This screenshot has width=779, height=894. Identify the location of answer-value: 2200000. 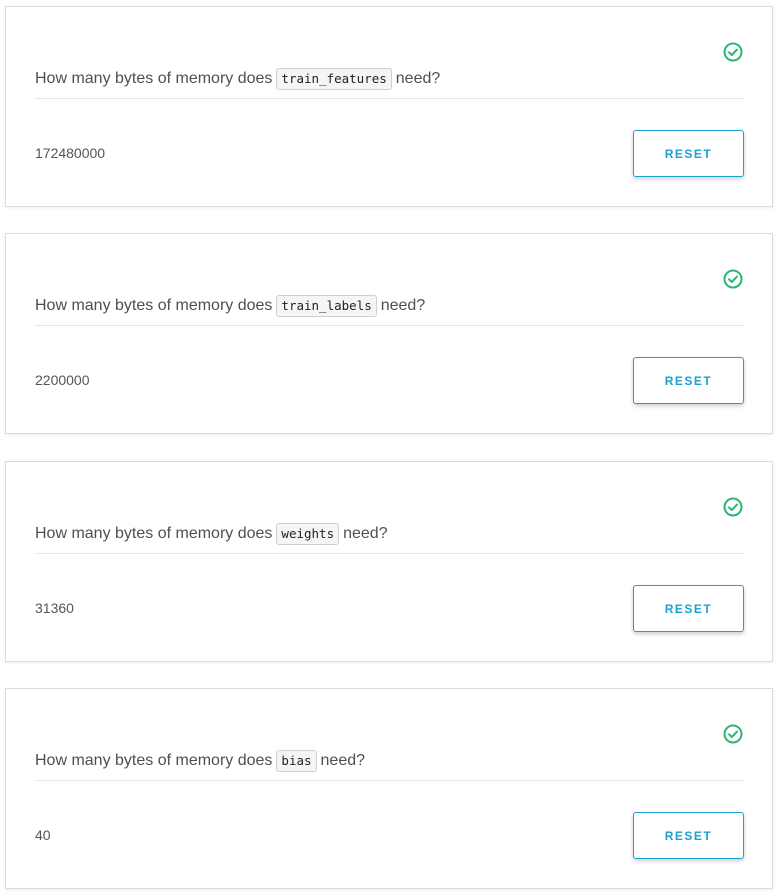
(62, 380).